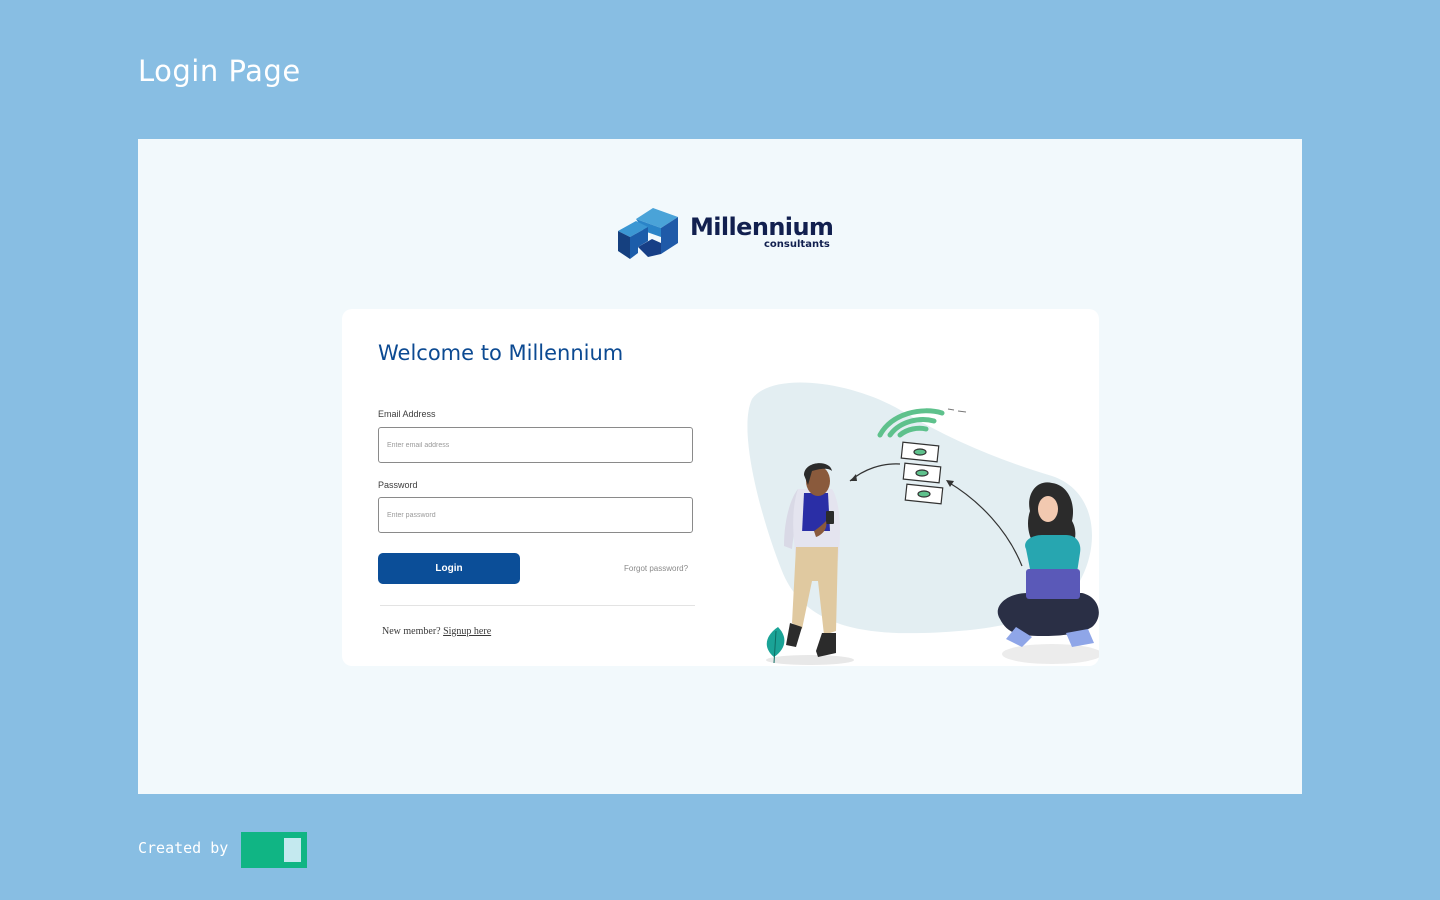 Image resolution: width=1440 pixels, height=900 pixels. What do you see at coordinates (411, 631) in the screenshot?
I see `signup-prompt: New member?` at bounding box center [411, 631].